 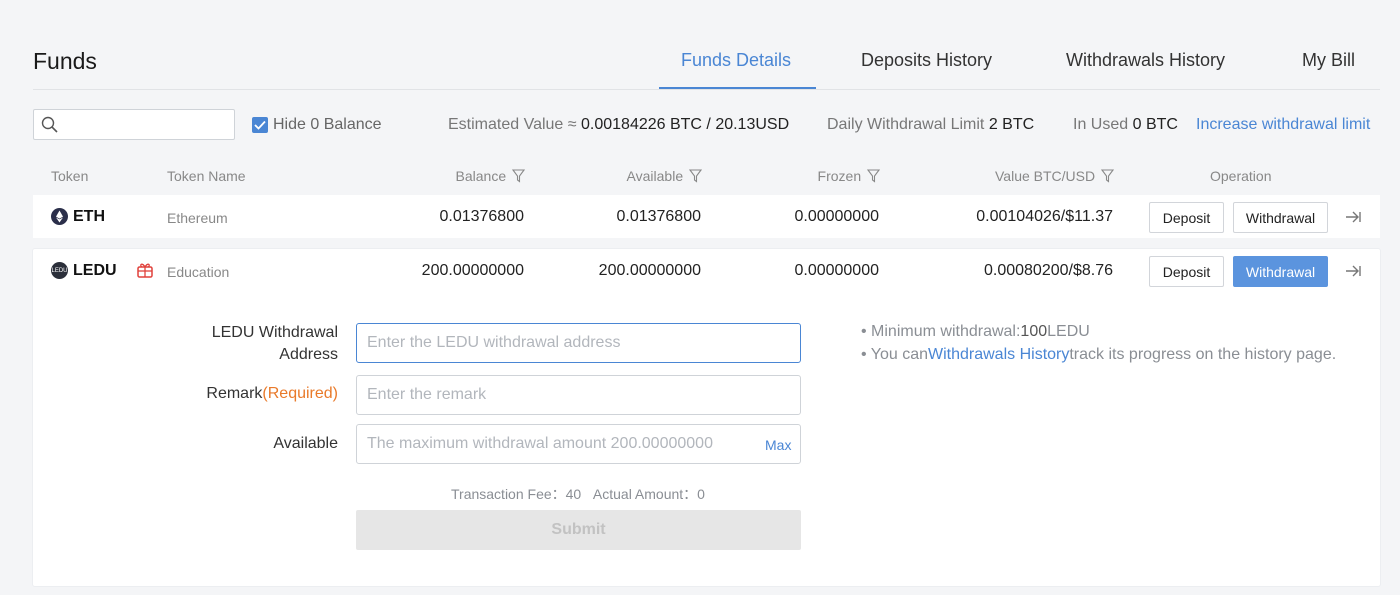 I want to click on withdrawal-address-input, so click(x=578, y=343).